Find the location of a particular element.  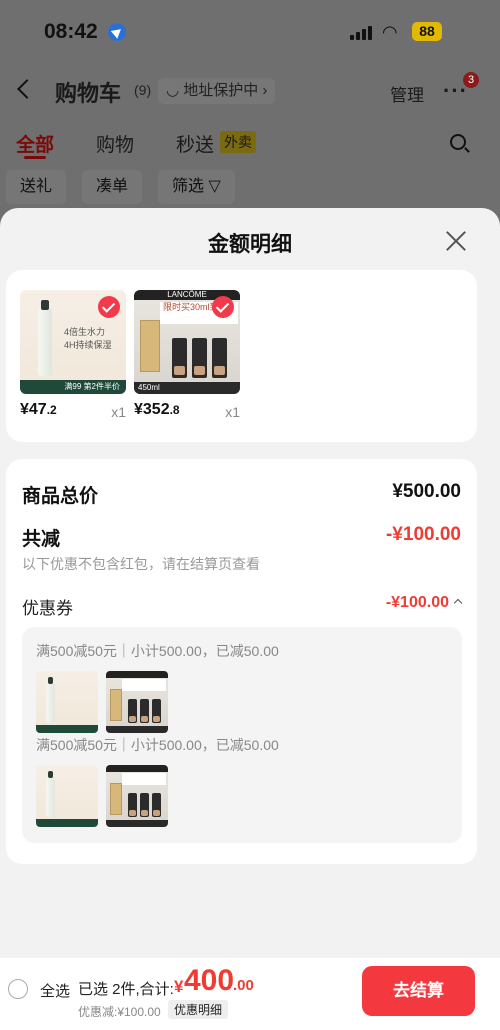

chevron-up-icon is located at coordinates (458, 603).